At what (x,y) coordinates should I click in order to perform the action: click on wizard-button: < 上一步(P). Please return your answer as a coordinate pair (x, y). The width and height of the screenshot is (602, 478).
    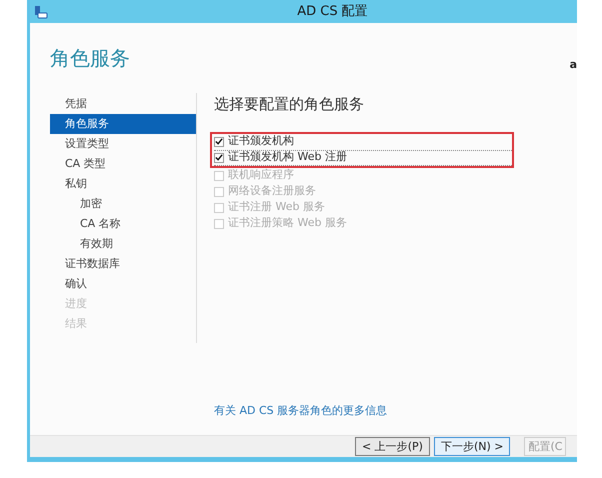
    Looking at the image, I should click on (392, 446).